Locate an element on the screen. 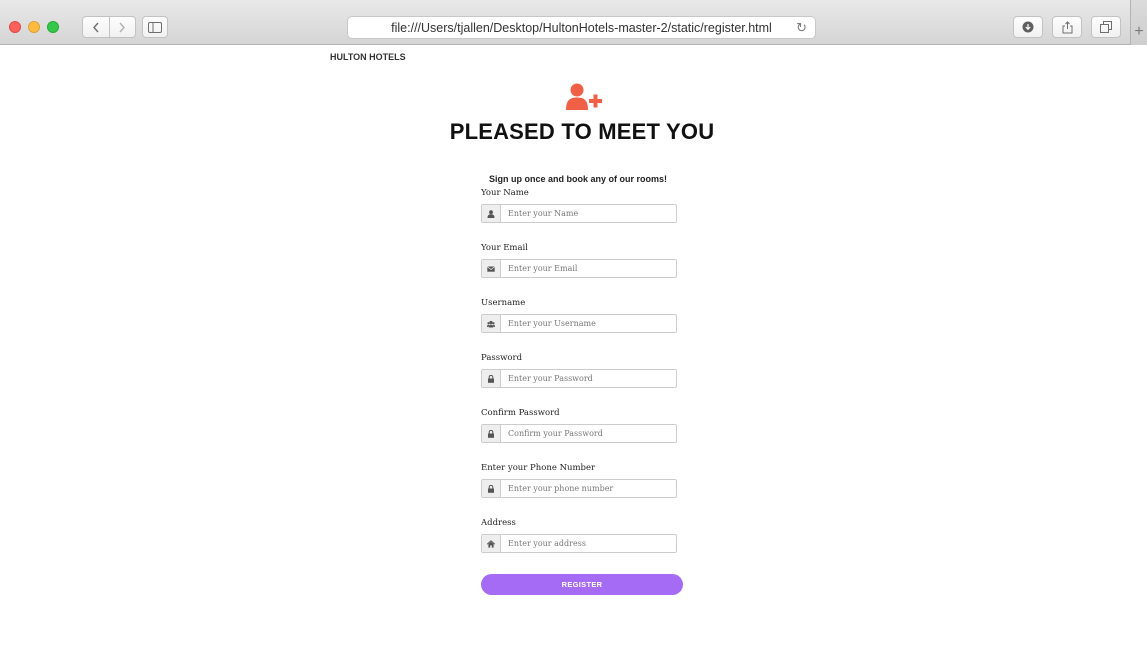 This screenshot has width=1147, height=656. users-icon is located at coordinates (491, 323).